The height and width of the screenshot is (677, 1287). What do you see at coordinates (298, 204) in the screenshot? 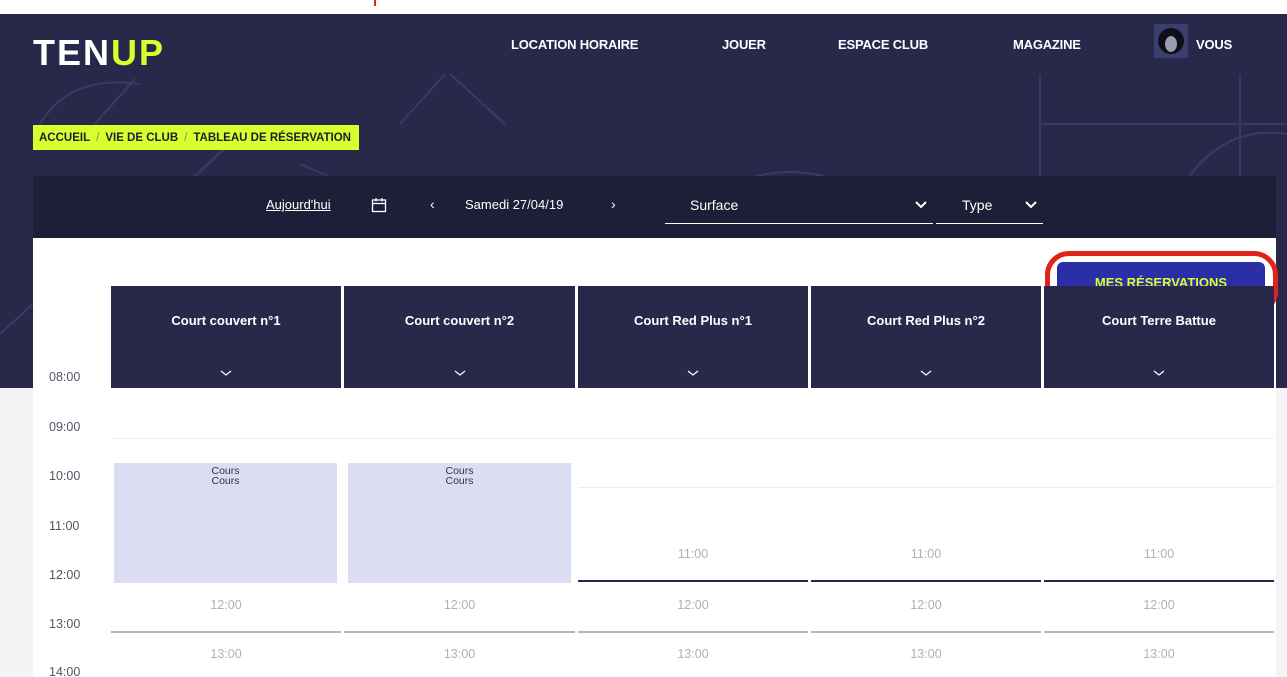
I see `today-link: Aujourd'hui` at bounding box center [298, 204].